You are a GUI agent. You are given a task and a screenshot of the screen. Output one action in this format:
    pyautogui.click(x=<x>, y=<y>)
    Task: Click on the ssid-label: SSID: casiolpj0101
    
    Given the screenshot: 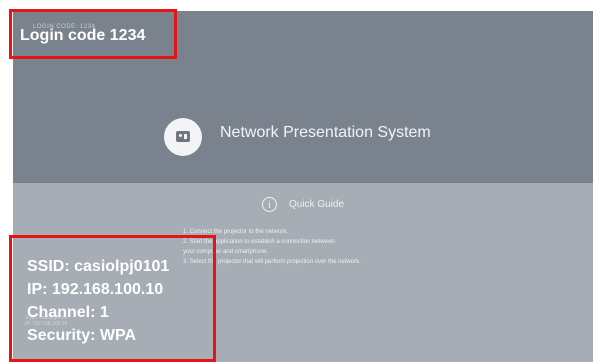 What is the action you would take?
    pyautogui.click(x=98, y=266)
    